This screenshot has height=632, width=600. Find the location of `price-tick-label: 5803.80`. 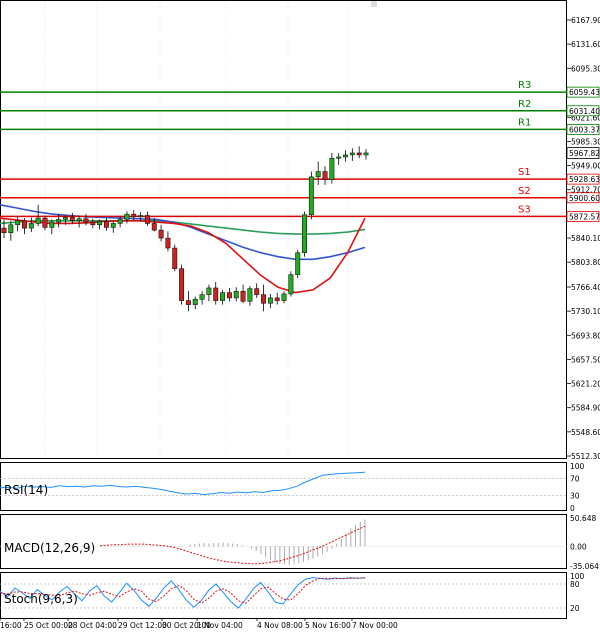

price-tick-label: 5803.80 is located at coordinates (585, 262).